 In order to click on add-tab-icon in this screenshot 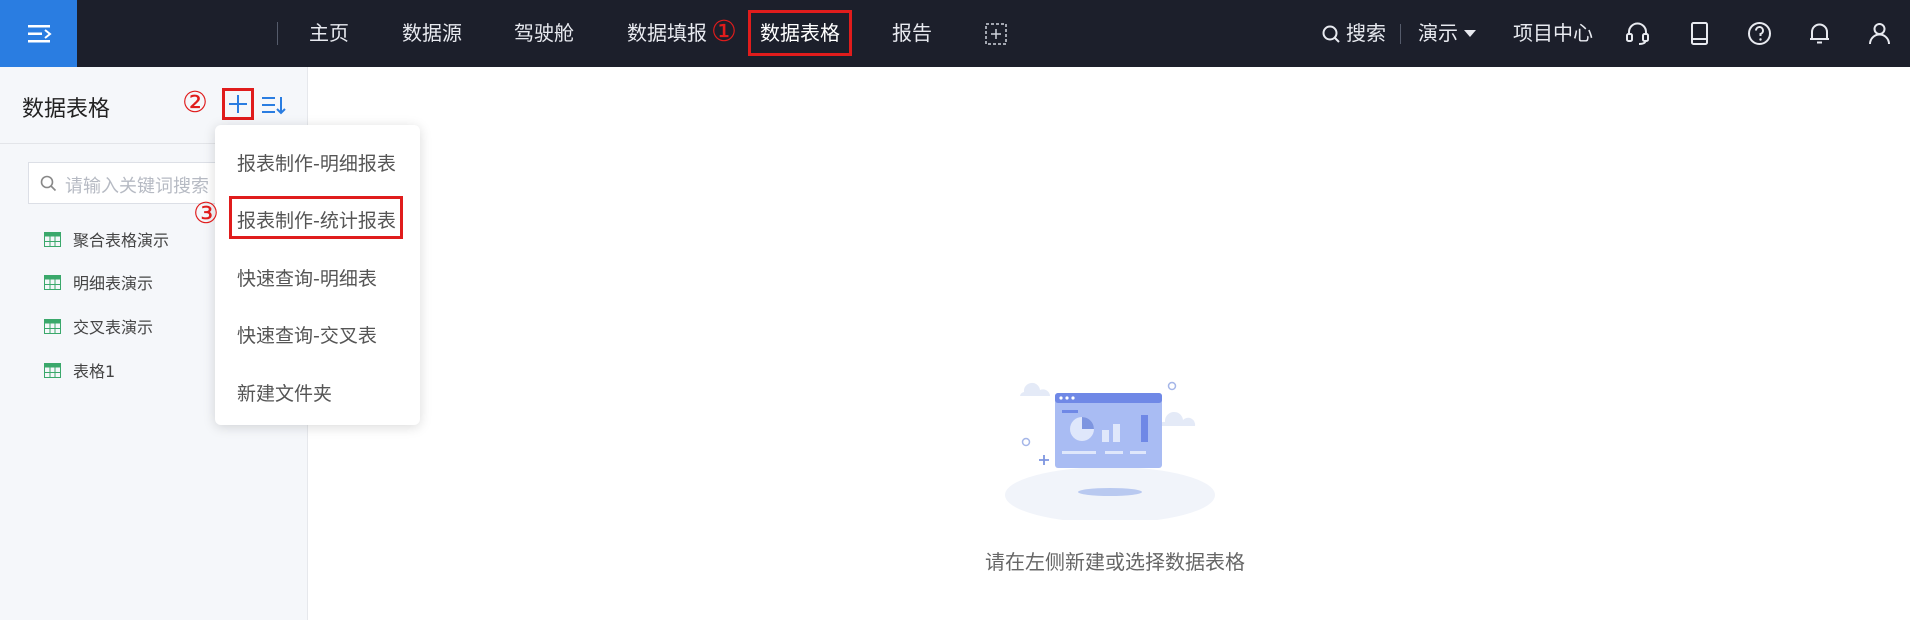, I will do `click(996, 34)`.